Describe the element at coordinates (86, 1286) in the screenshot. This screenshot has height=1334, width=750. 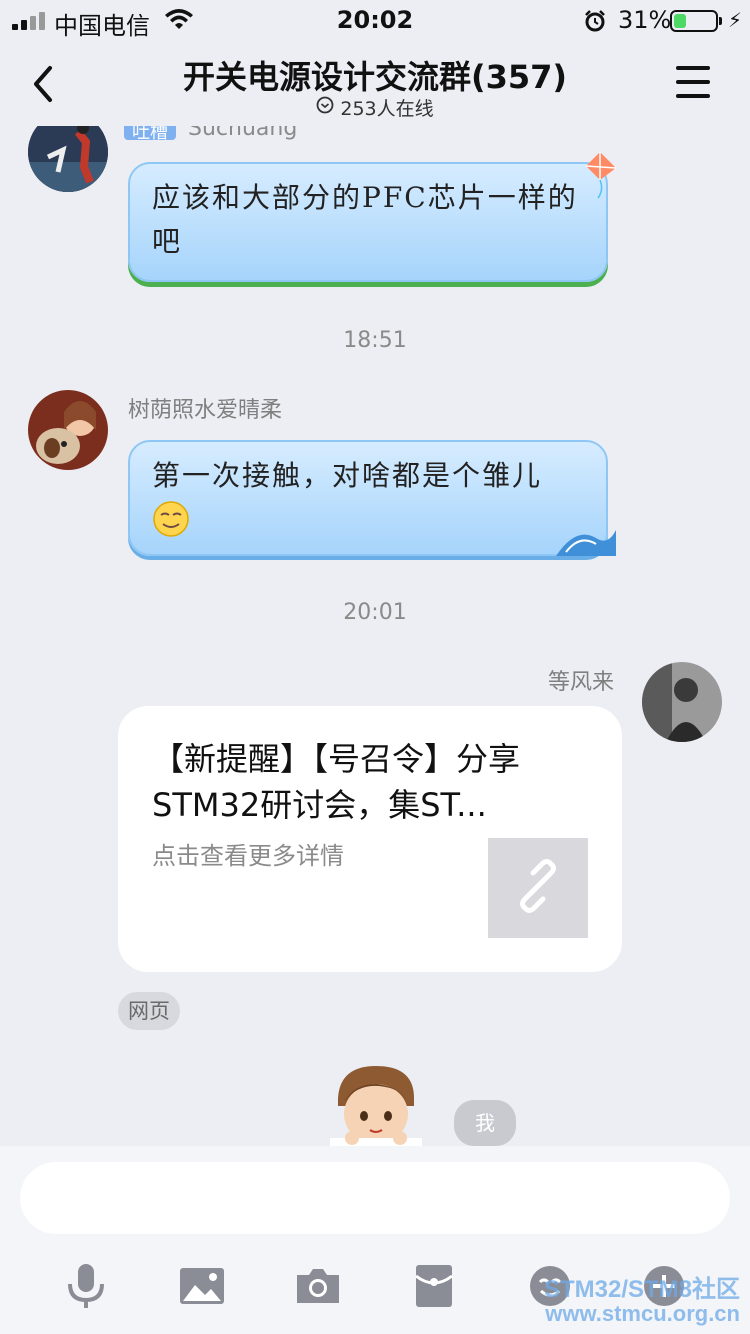
I see `microphone-icon` at that location.